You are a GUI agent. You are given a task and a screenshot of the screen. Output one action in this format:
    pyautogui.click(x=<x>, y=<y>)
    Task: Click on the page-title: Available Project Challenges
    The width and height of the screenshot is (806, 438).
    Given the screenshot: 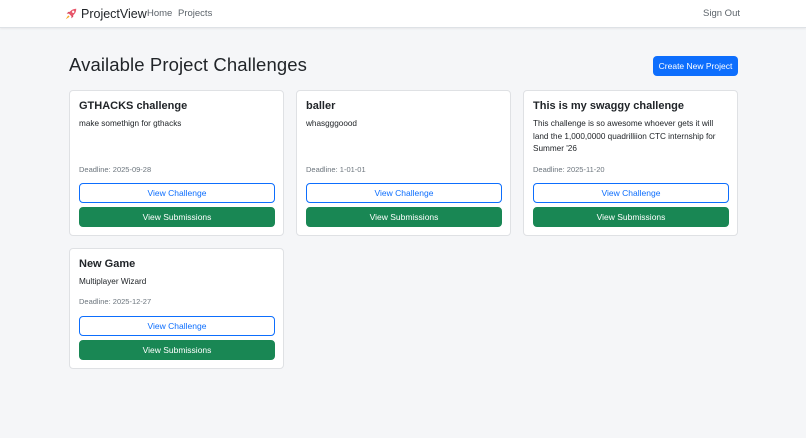 What is the action you would take?
    pyautogui.click(x=188, y=64)
    